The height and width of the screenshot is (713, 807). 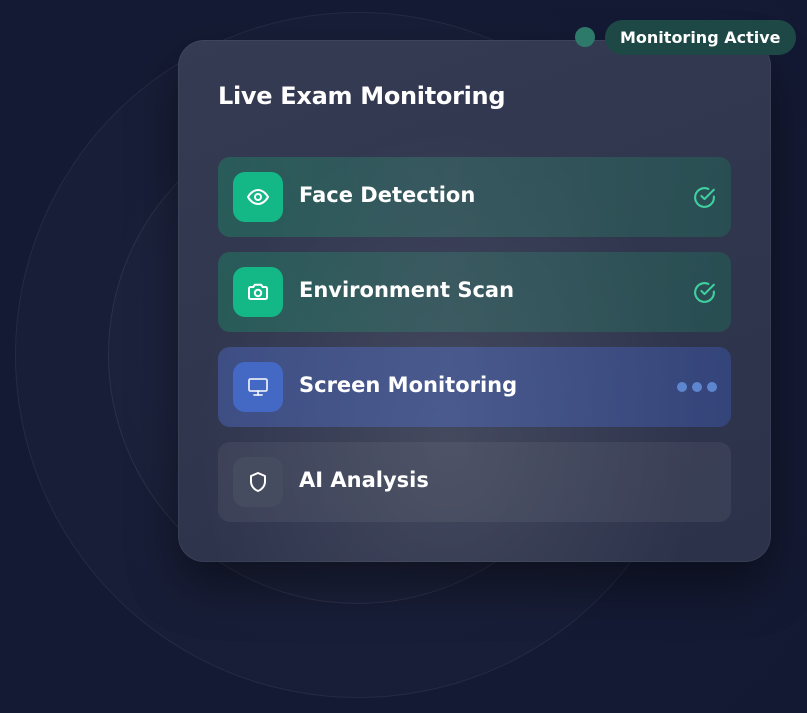 What do you see at coordinates (258, 292) in the screenshot?
I see `camera-icon` at bounding box center [258, 292].